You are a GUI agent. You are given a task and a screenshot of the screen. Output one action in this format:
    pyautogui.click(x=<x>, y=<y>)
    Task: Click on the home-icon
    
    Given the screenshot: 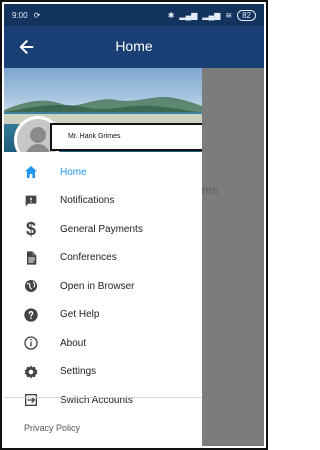 What is the action you would take?
    pyautogui.click(x=31, y=172)
    